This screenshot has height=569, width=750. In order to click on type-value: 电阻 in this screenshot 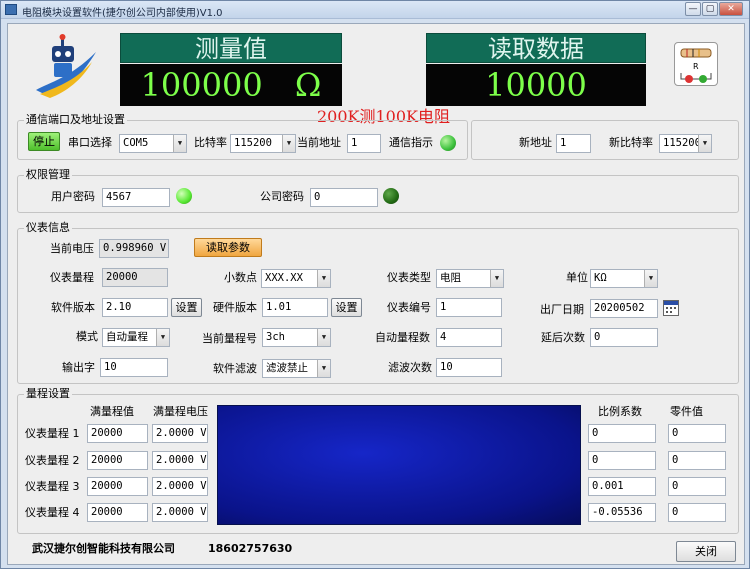, I will do `click(450, 278)`.